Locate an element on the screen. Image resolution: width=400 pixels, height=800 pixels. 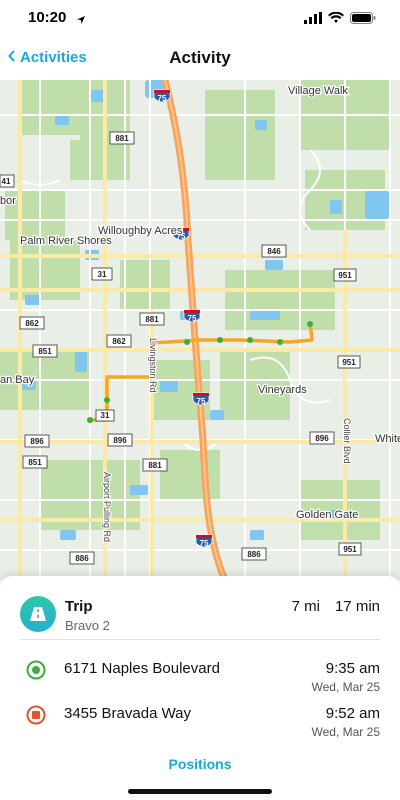
end-stop-row: 3455 Bravada Way 9:52 am Wed, Mar 25 is located at coordinates (200, 723).